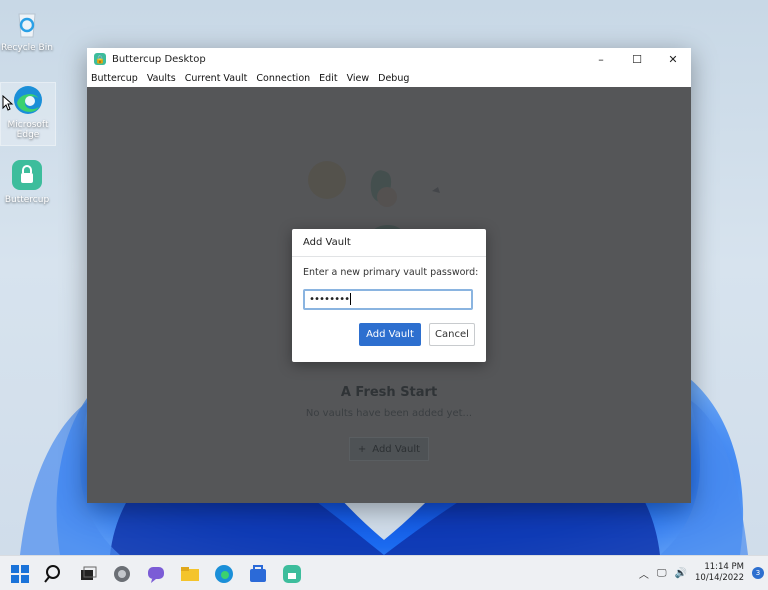  What do you see at coordinates (8, 104) in the screenshot?
I see `mouse-cursor-icon` at bounding box center [8, 104].